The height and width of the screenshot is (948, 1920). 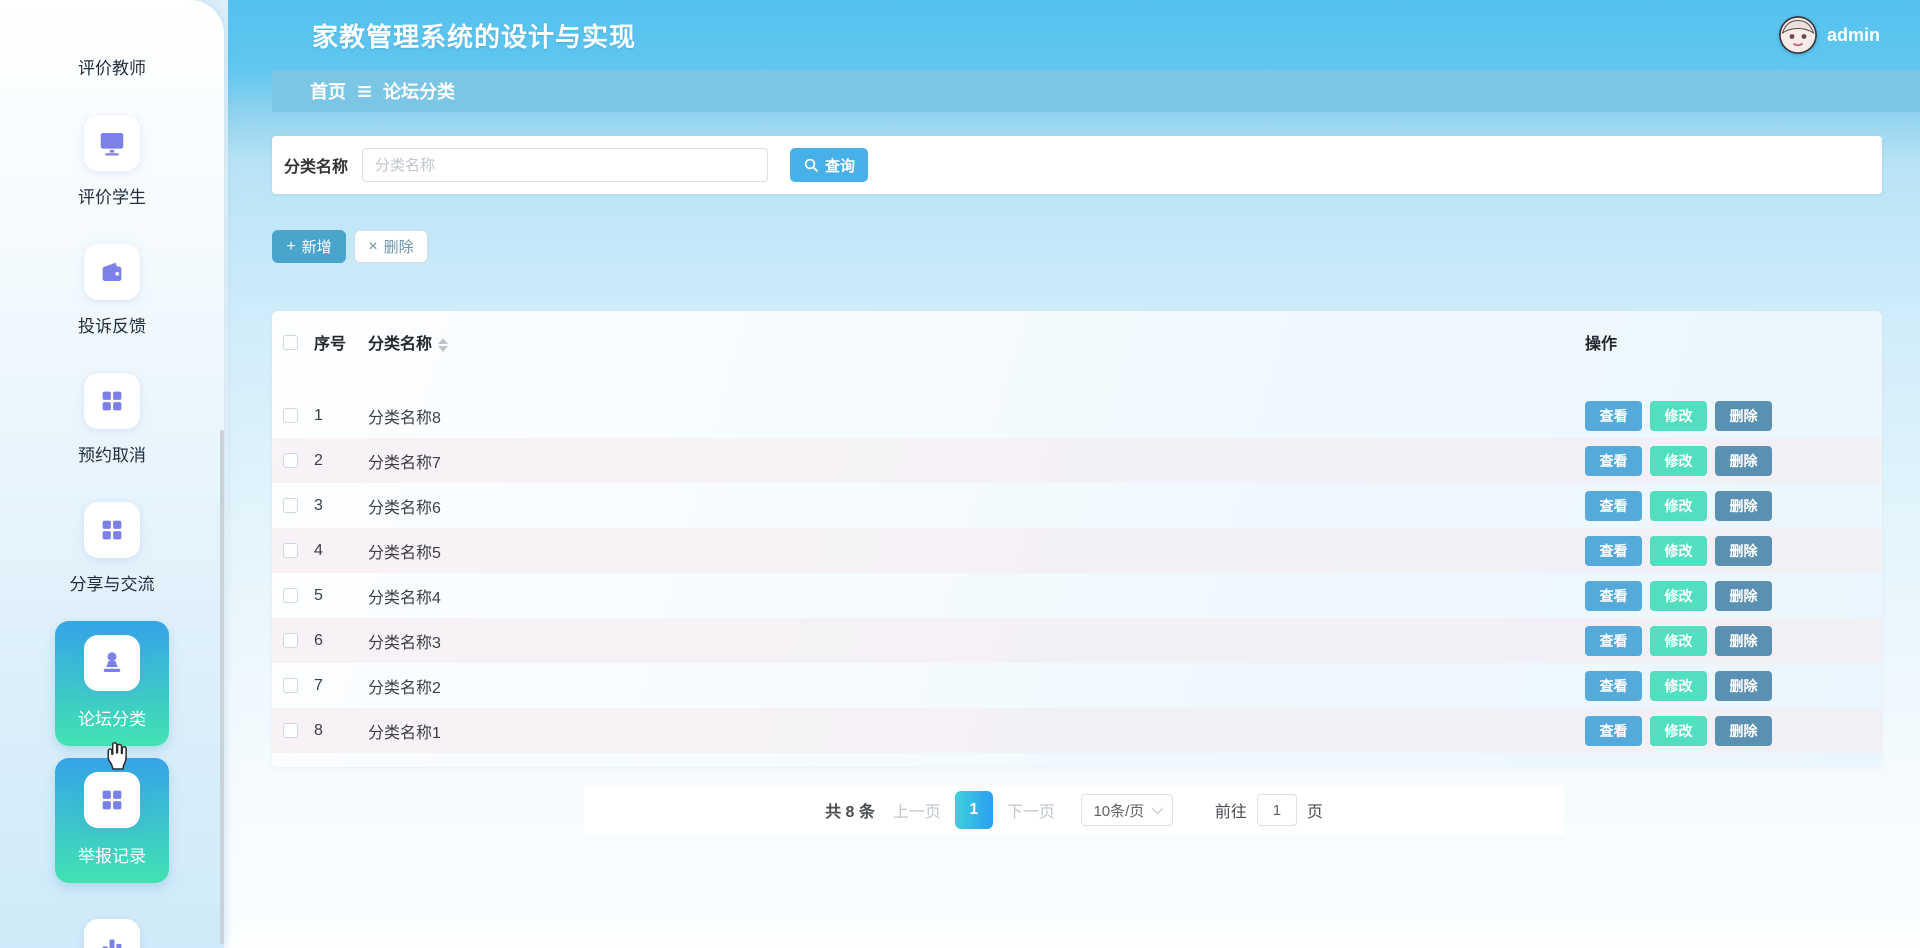 I want to click on sidebar-item-label: 投诉反馈, so click(x=112, y=326).